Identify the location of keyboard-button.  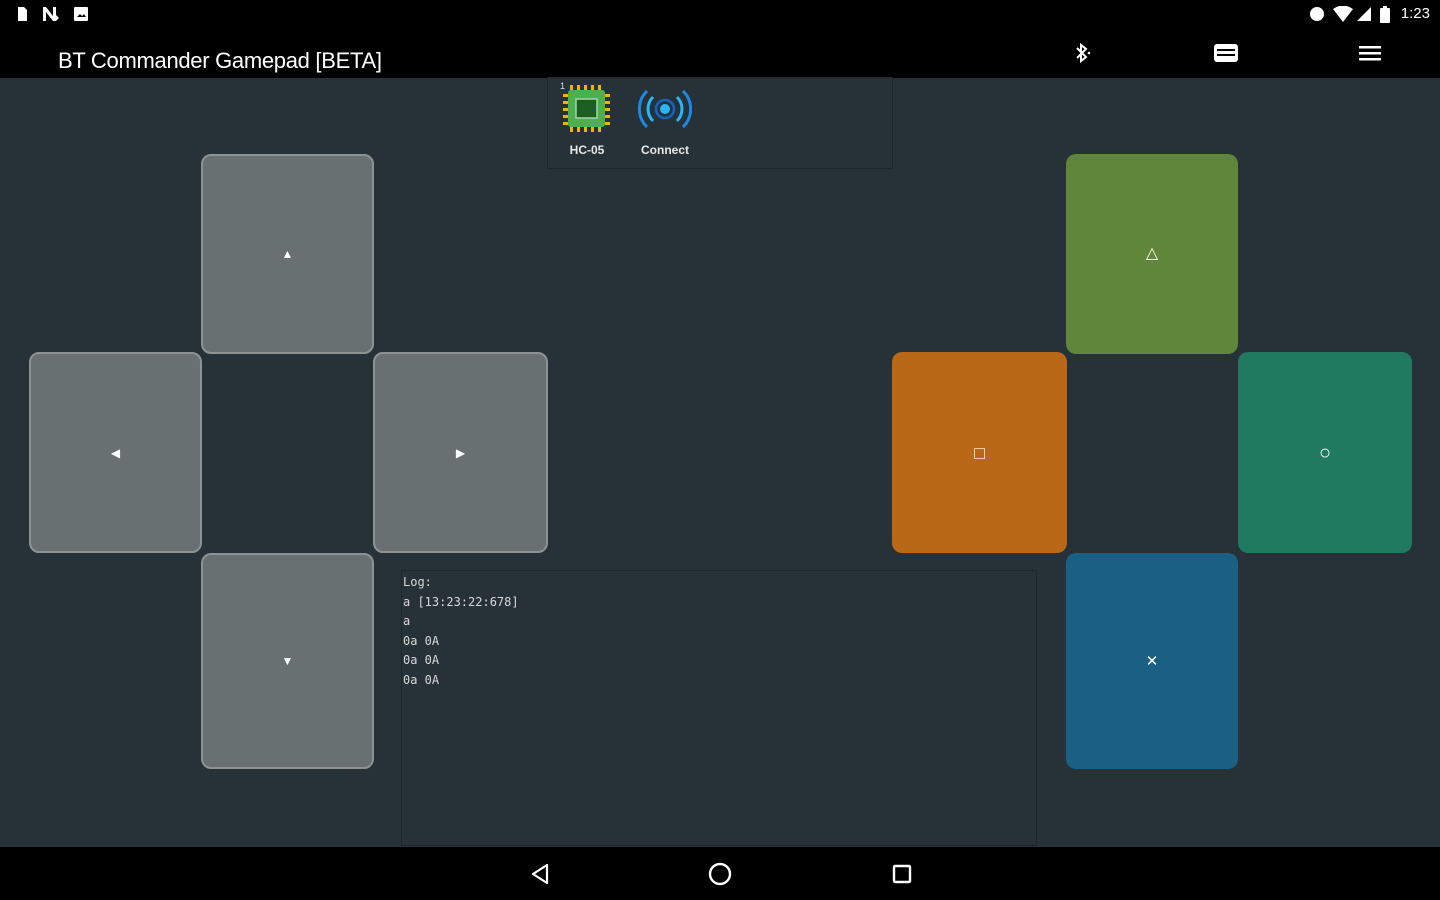
(1226, 53).